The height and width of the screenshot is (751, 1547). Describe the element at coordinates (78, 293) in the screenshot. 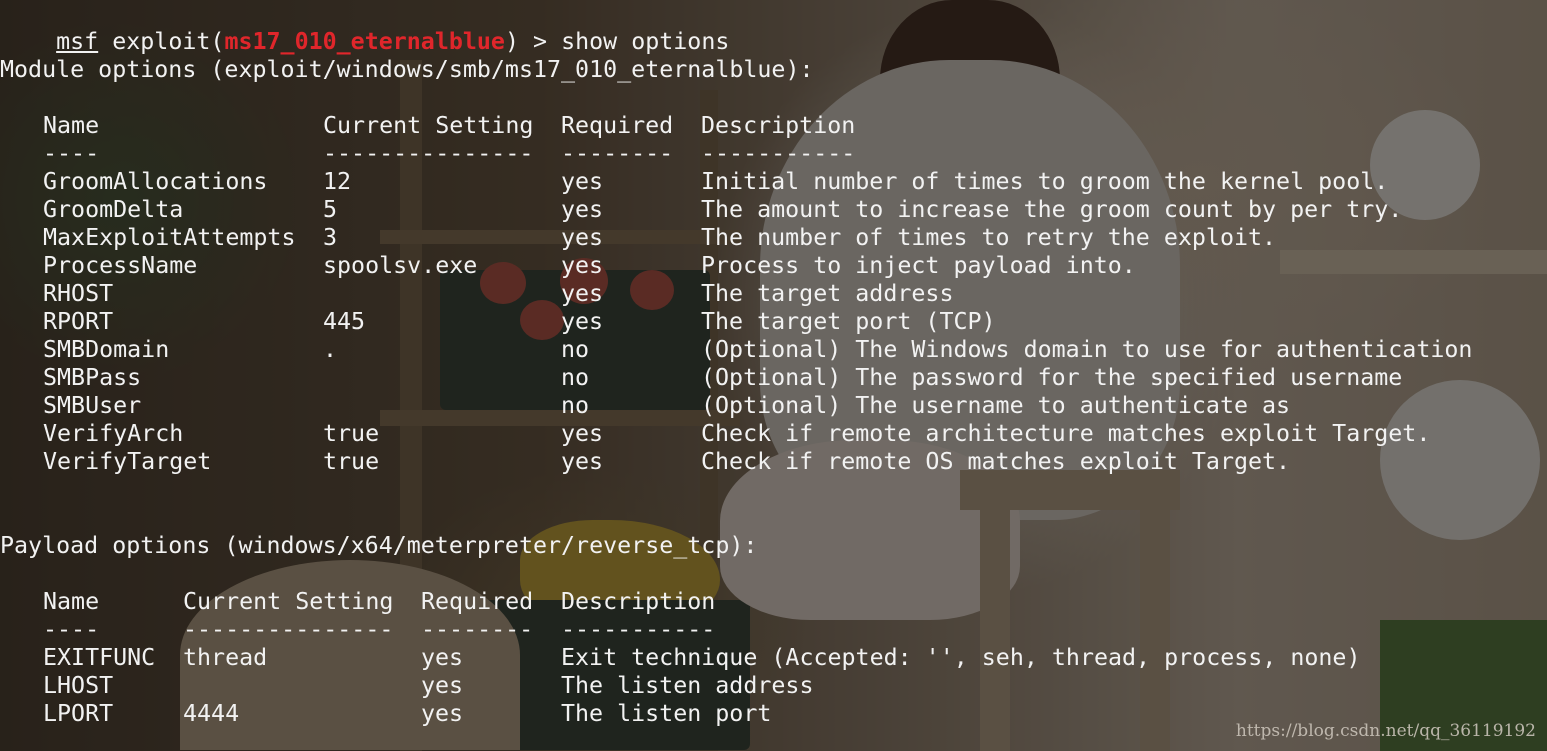

I see `cell-name: RHOST` at that location.